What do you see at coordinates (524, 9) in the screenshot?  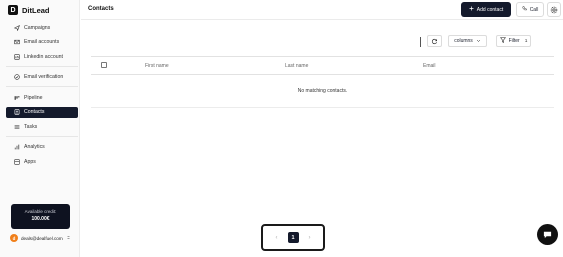 I see `phone-icon` at bounding box center [524, 9].